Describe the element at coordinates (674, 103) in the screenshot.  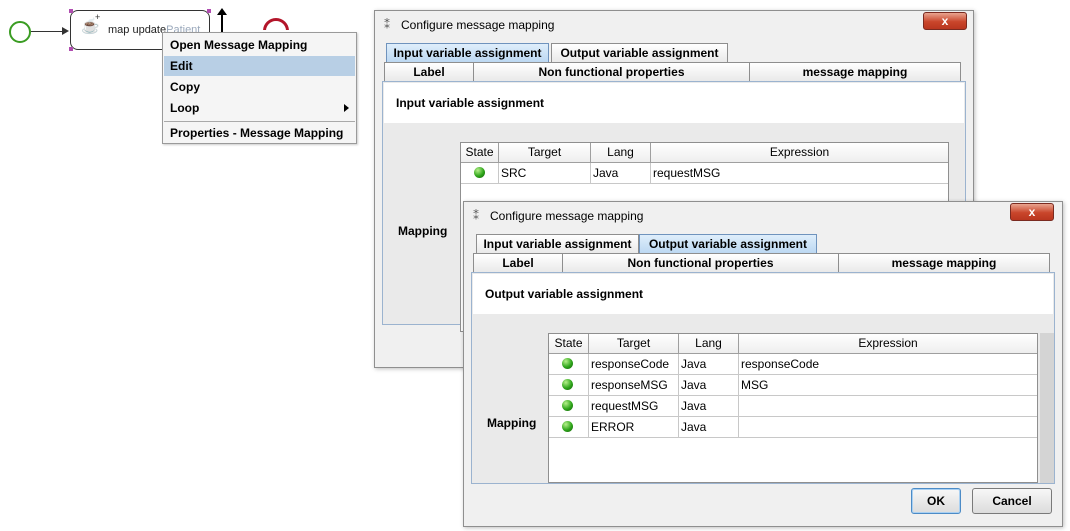
I see `section-header: Input variable assignment` at that location.